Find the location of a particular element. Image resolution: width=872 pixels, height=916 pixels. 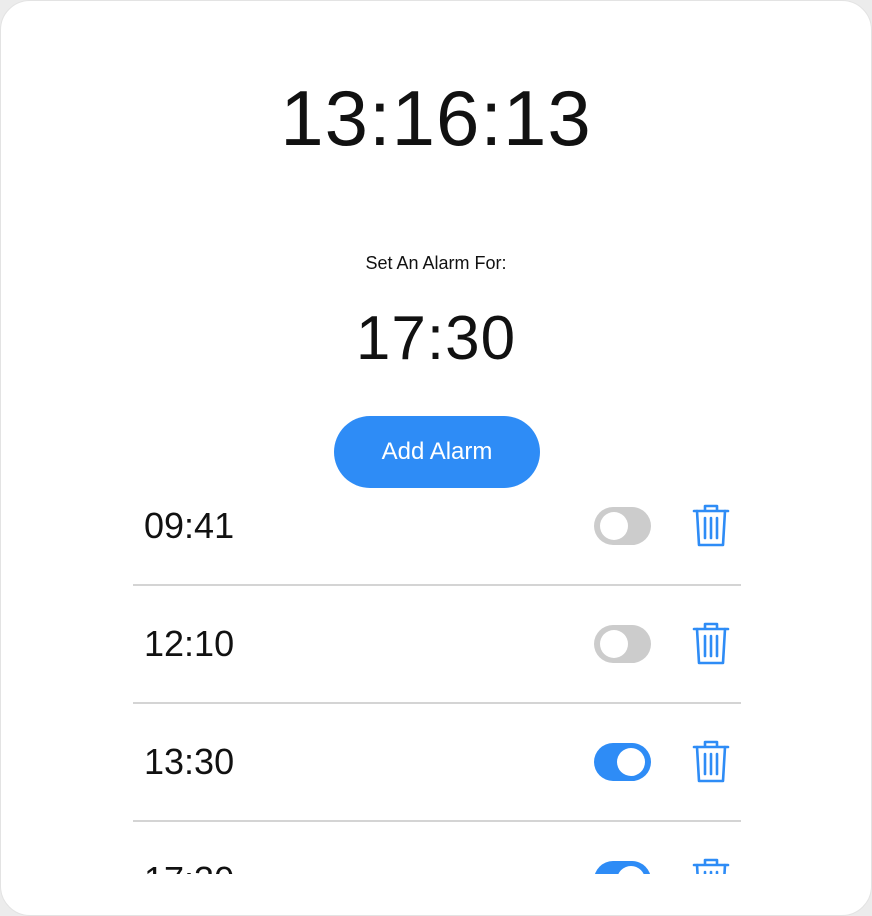

alarm-row: 17:30 is located at coordinates (437, 848).